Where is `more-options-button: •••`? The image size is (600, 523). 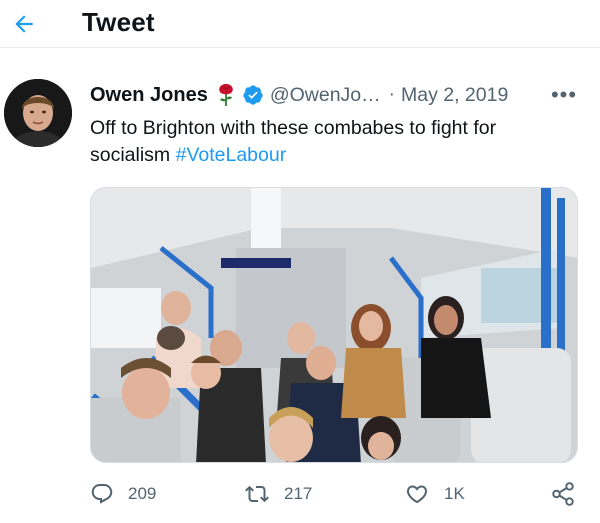 more-options-button: ••• is located at coordinates (564, 95).